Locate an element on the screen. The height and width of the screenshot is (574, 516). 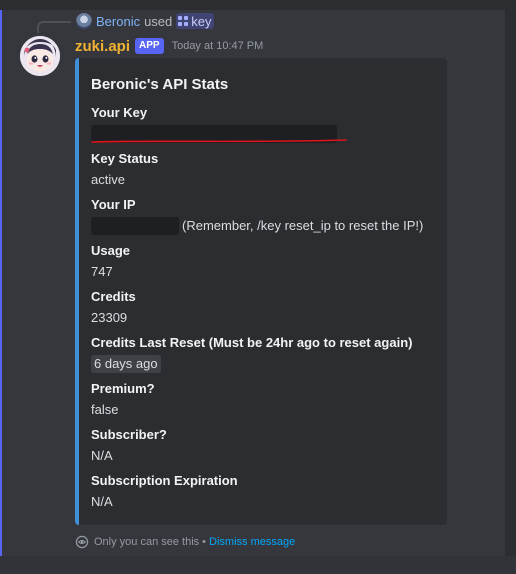
field-key-status: Key Status active is located at coordinates (266, 170).